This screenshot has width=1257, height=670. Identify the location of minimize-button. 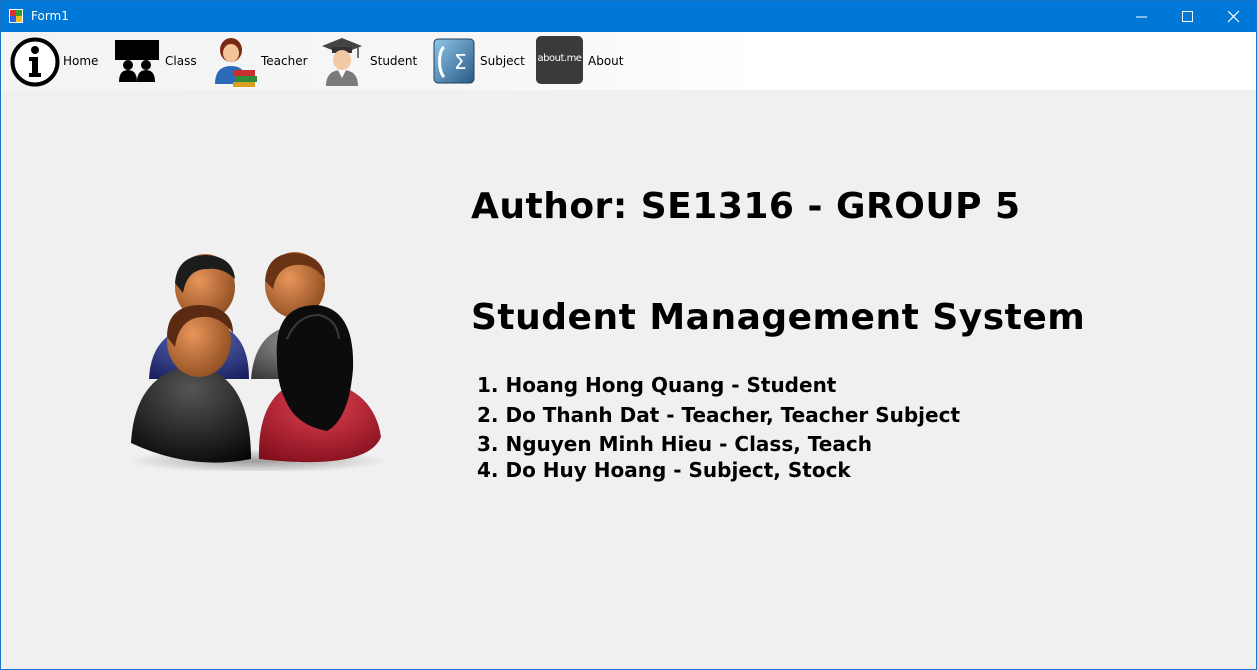
(1142, 16).